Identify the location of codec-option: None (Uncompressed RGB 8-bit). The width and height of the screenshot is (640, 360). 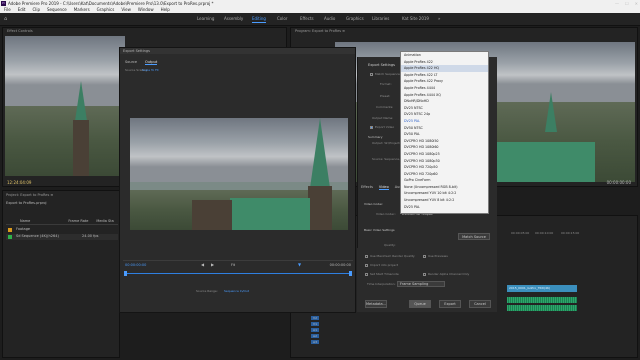
(444, 187).